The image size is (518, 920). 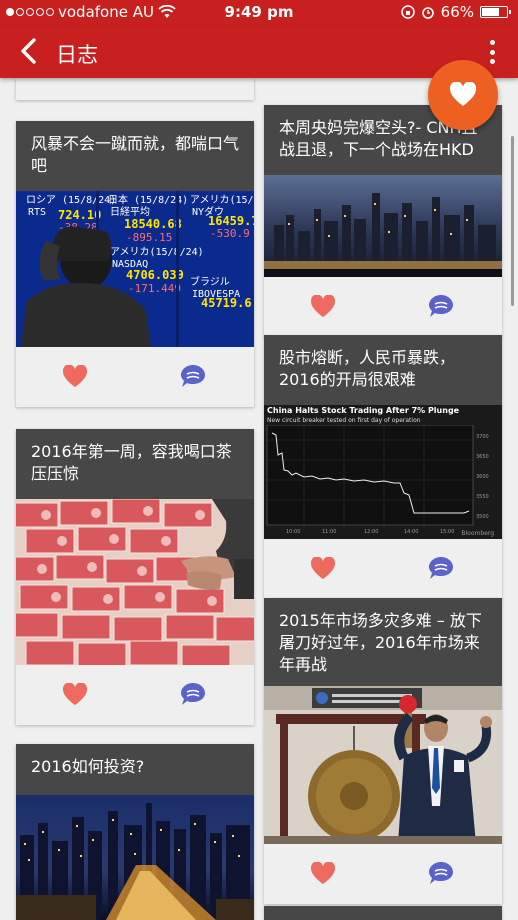 I want to click on heart-icon, so click(x=463, y=94).